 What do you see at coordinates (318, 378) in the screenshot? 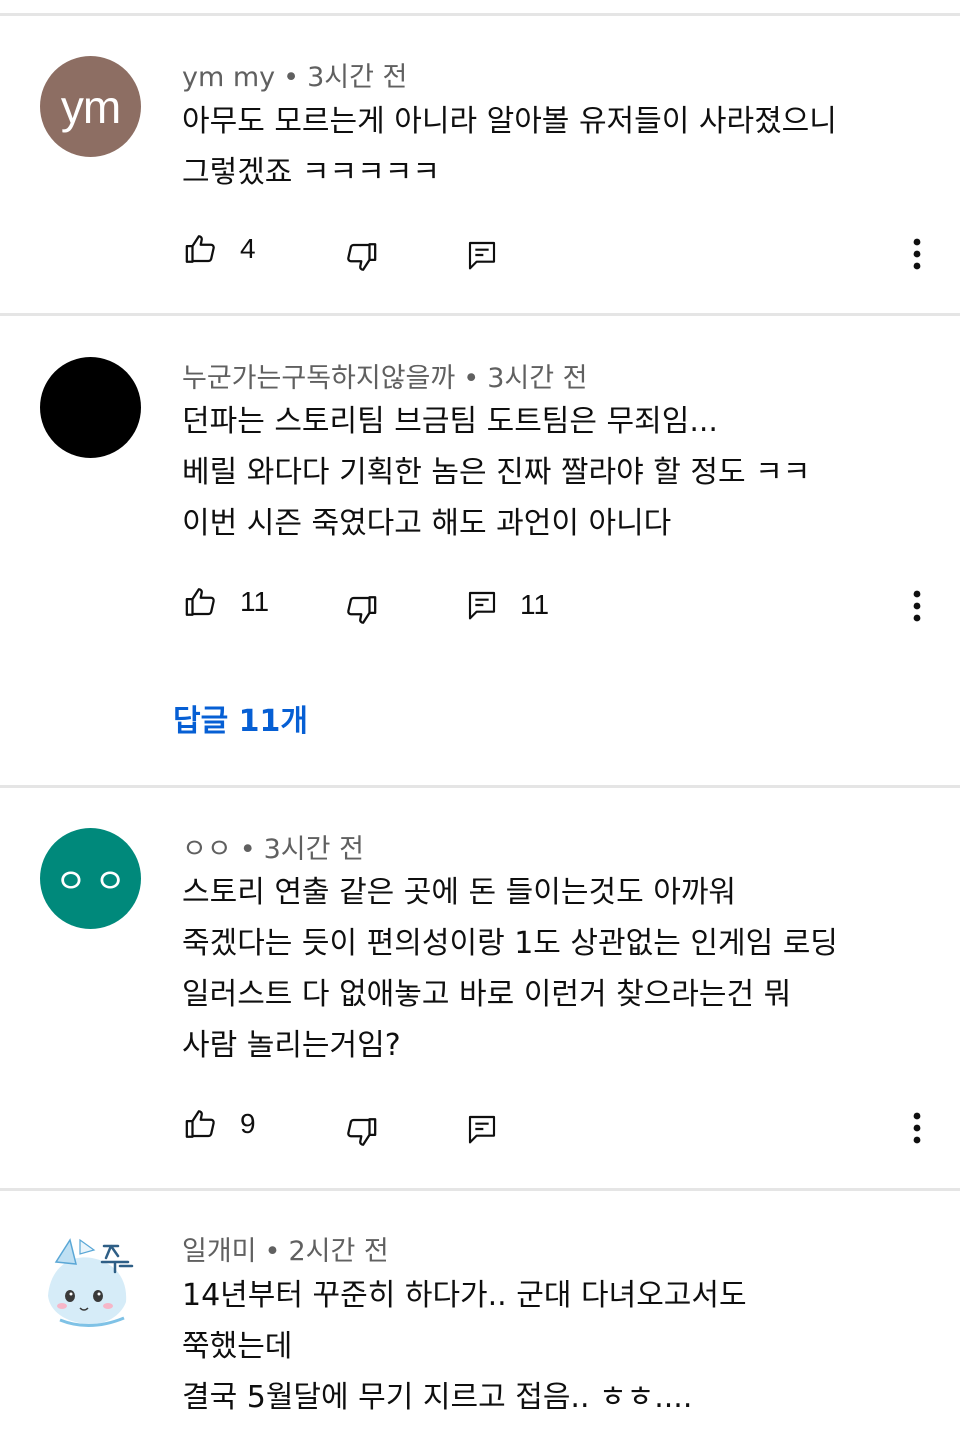
I see `comment-author: 누군가는구독하지않을까` at bounding box center [318, 378].